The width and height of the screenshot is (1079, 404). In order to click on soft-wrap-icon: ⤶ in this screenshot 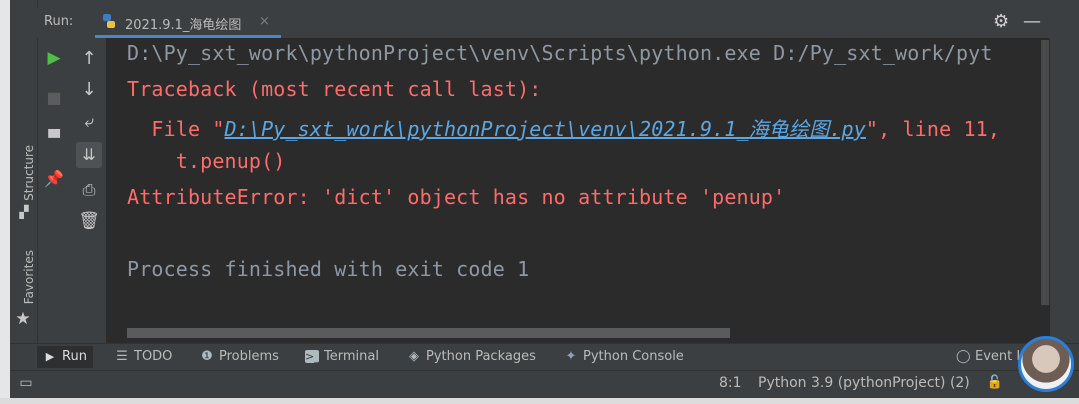, I will do `click(89, 122)`.